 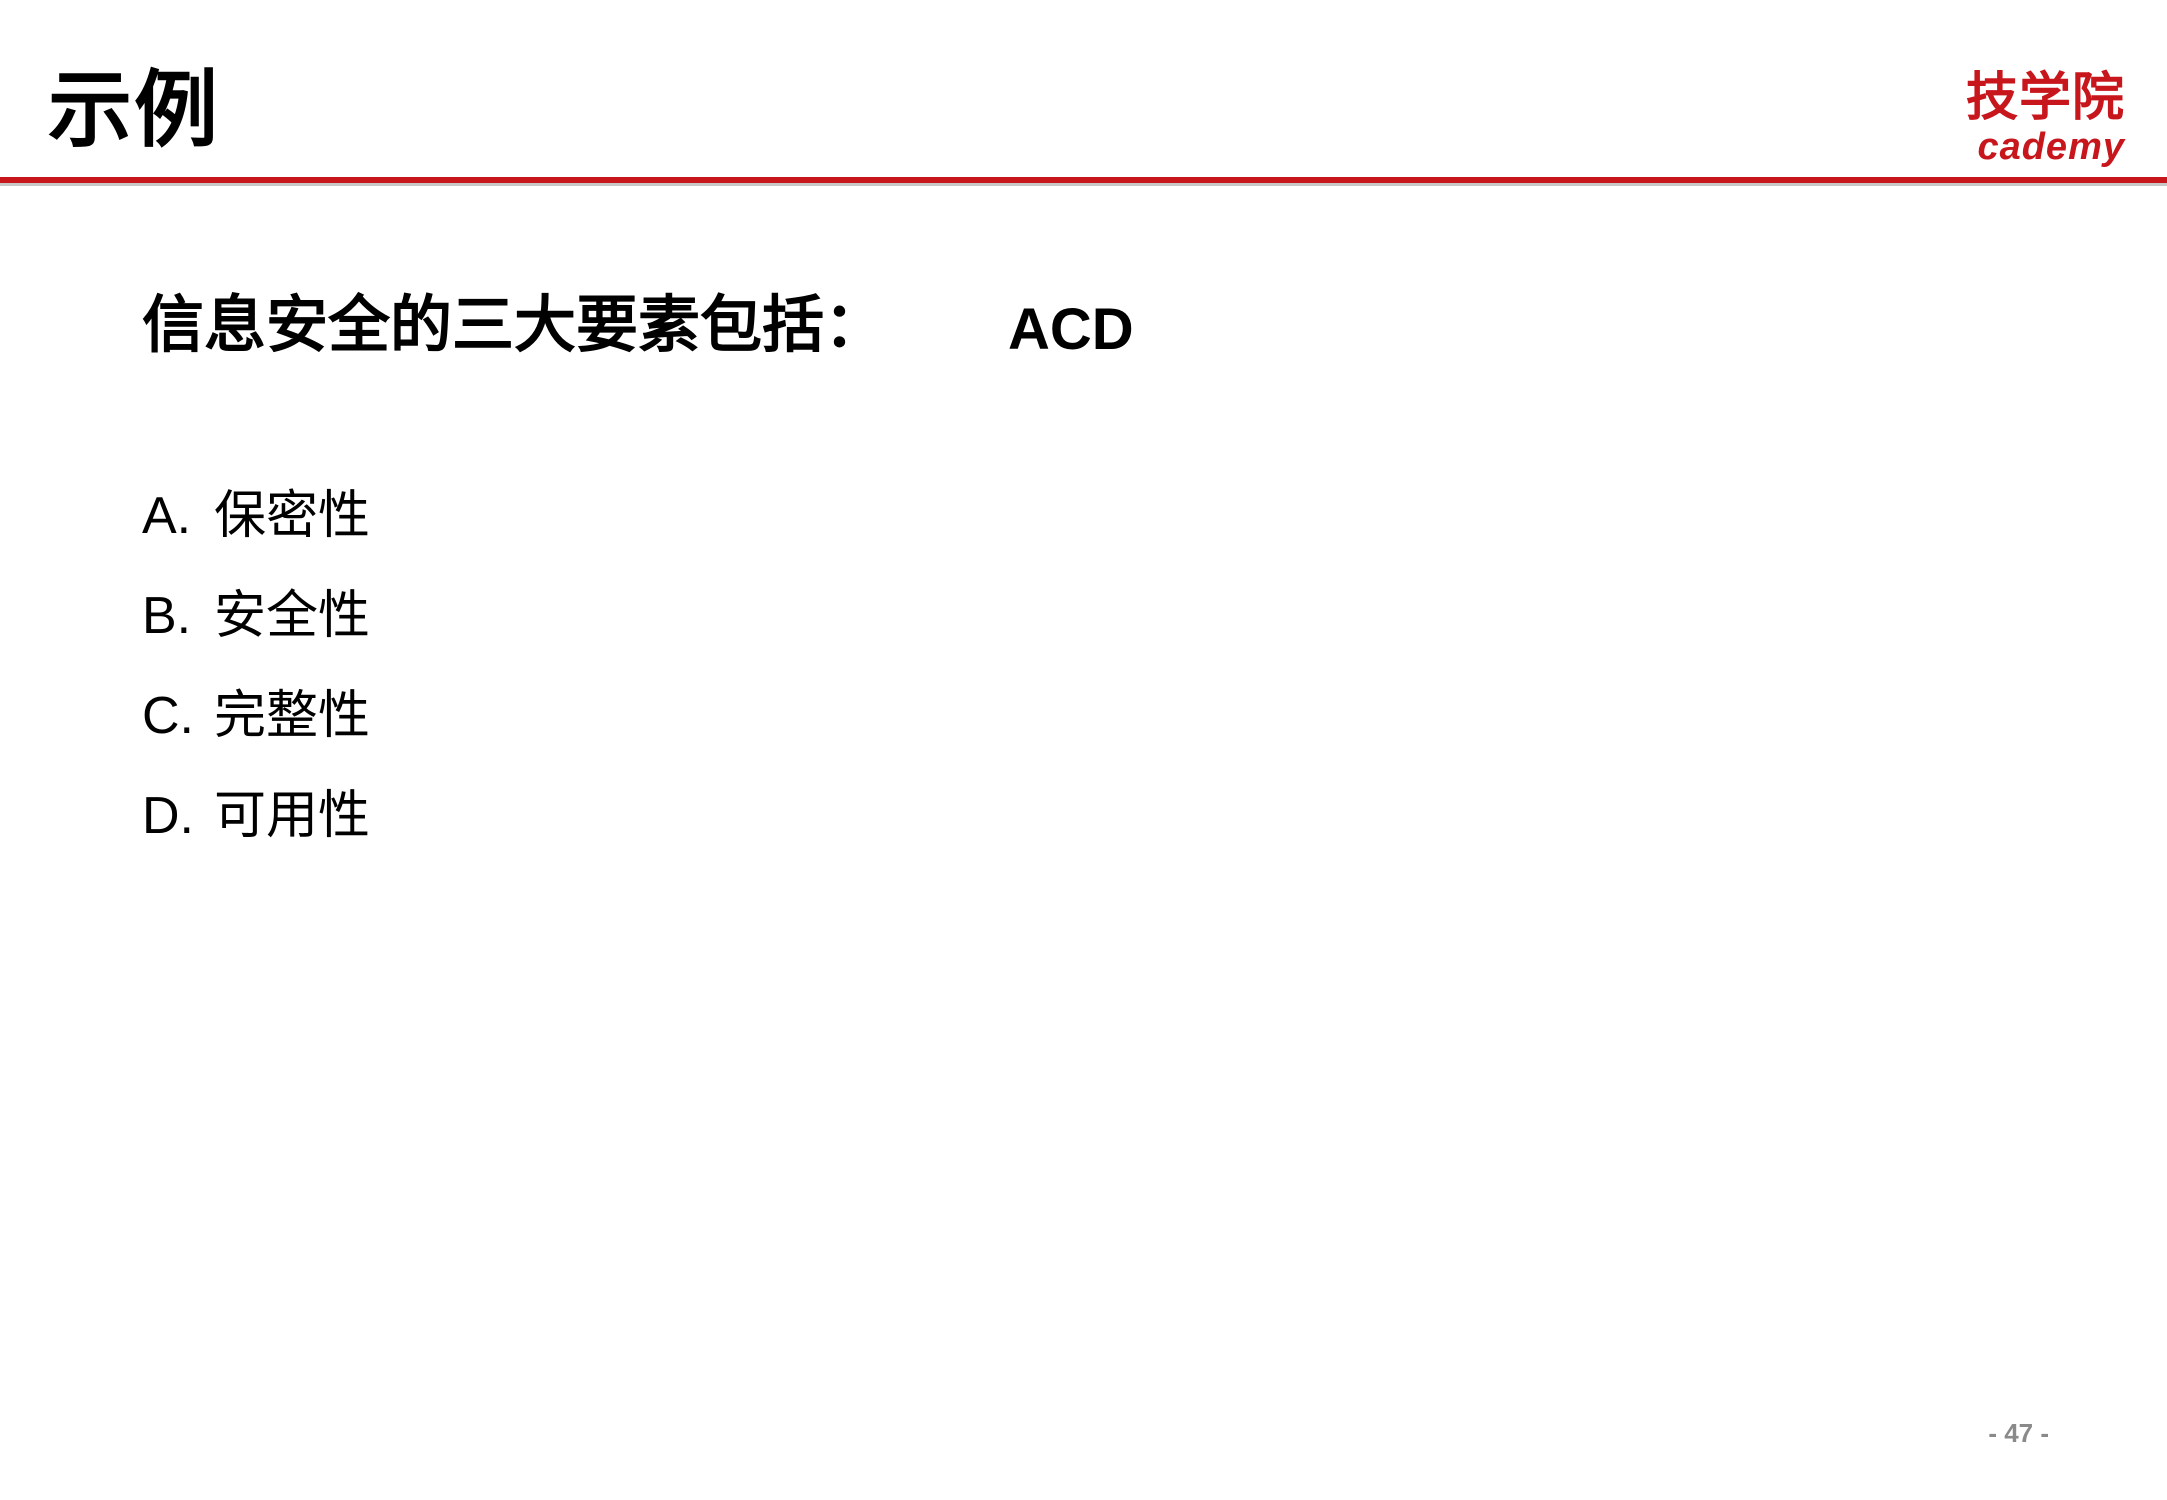 I want to click on options-list: A. 保密性 B. 安全性 C. 完整性 D. 可用性, so click(x=256, y=684).